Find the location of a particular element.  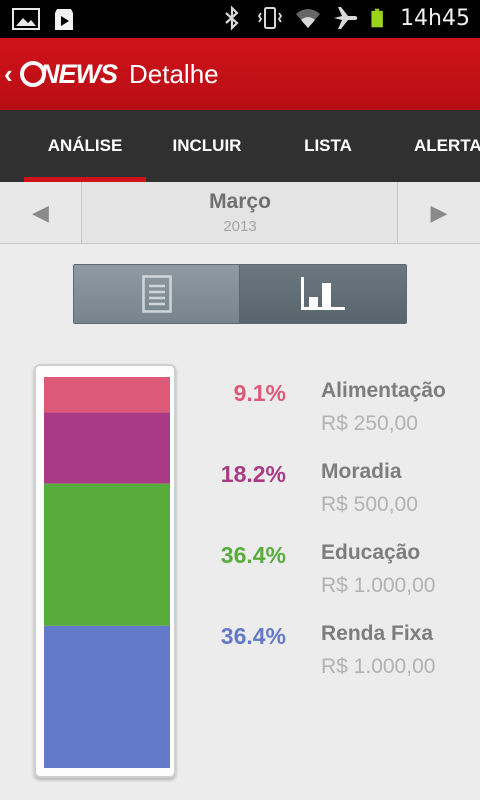

status-bar: 14h45 is located at coordinates (240, 19).